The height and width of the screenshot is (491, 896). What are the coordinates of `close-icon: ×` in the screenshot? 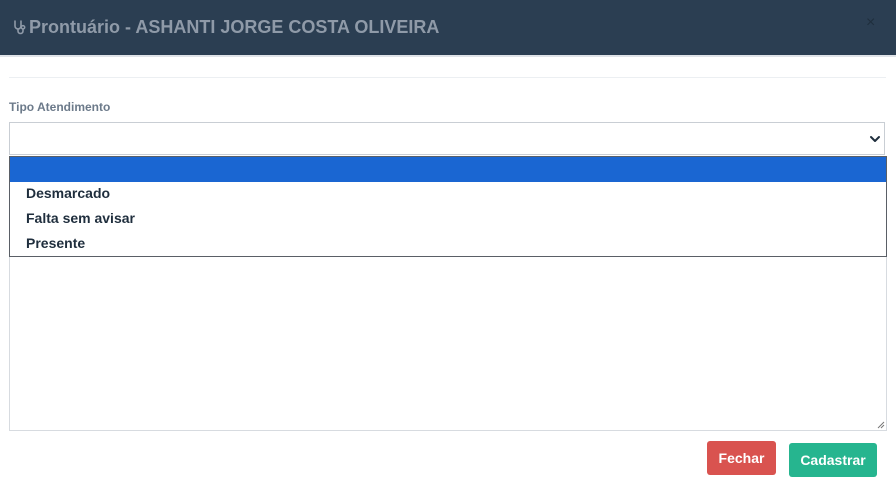 It's located at (872, 23).